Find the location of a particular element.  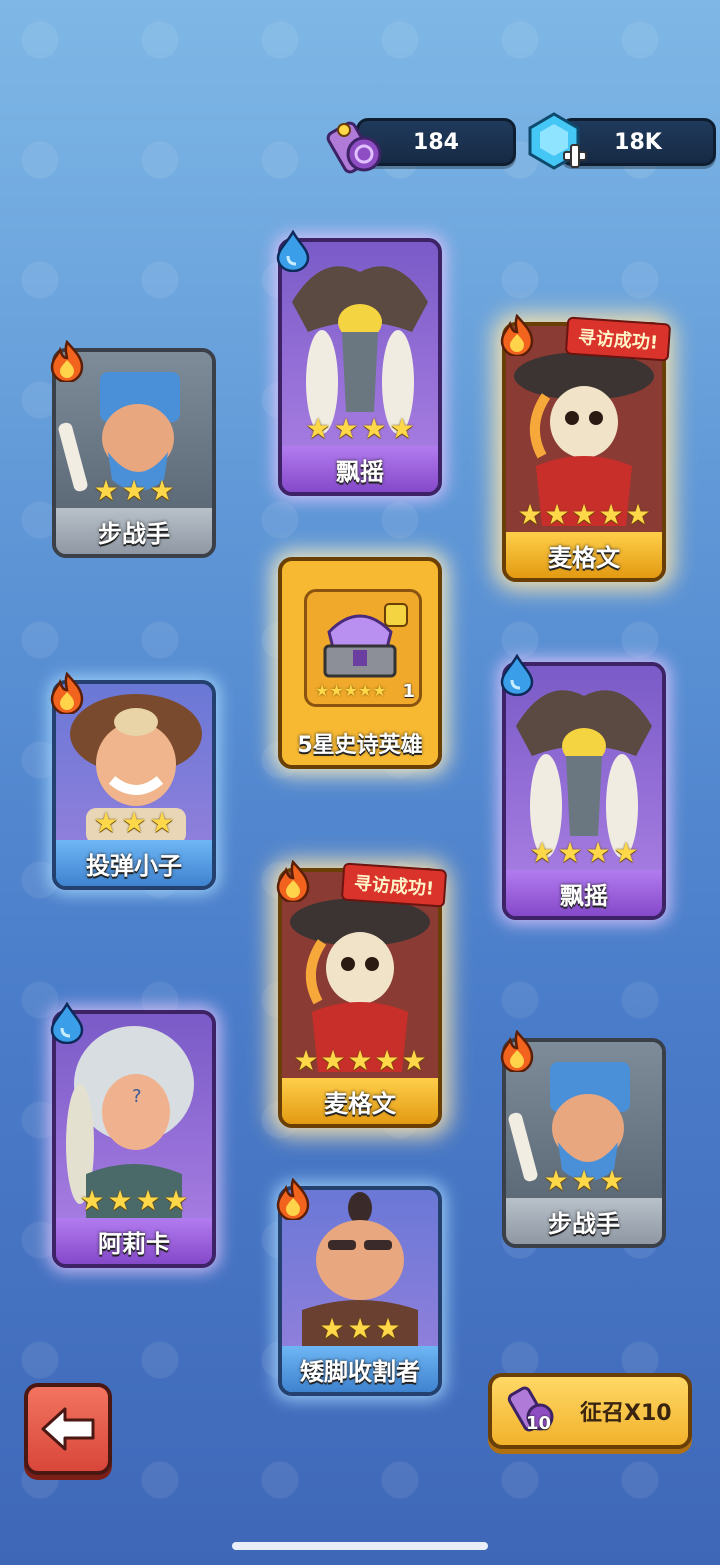

summon-x10-button: 10 征召X10 is located at coordinates (590, 1411).